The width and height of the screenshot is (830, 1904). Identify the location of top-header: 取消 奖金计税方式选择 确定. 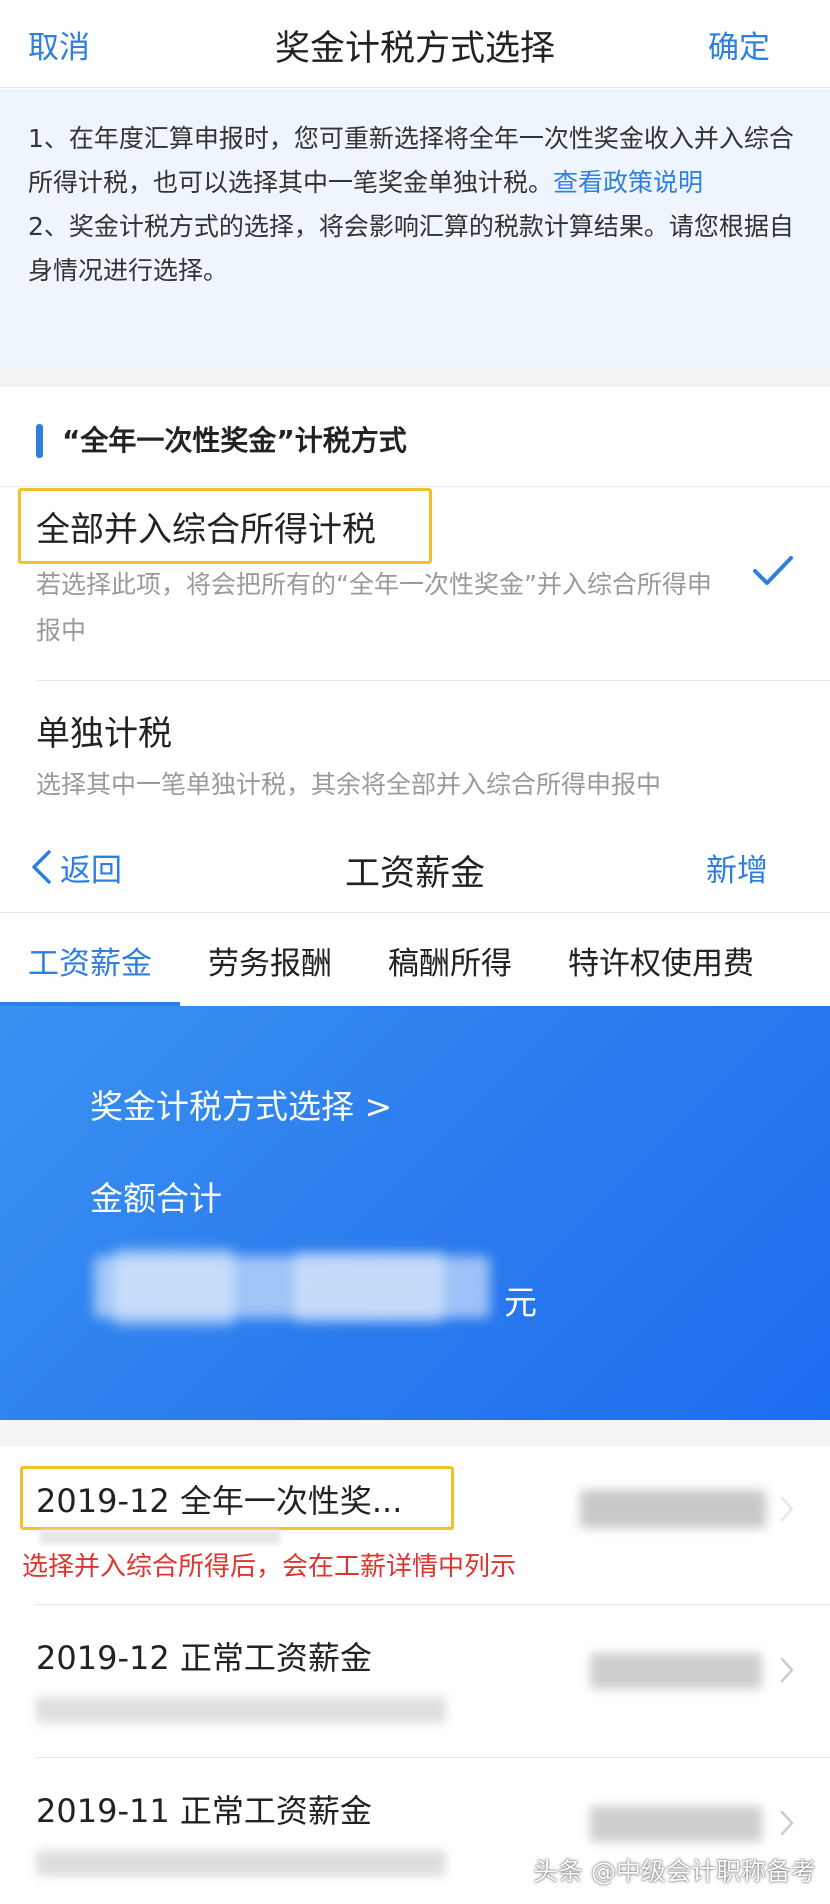
(415, 44).